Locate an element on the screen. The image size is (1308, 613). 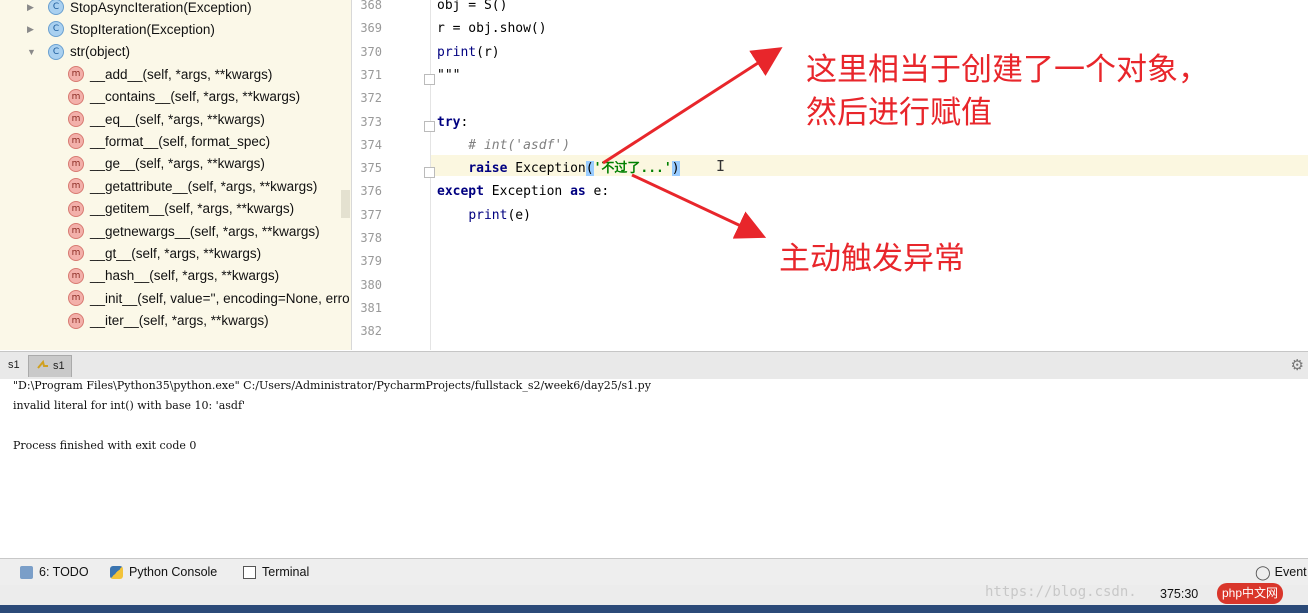
line-number: 382 is located at coordinates (371, 331).